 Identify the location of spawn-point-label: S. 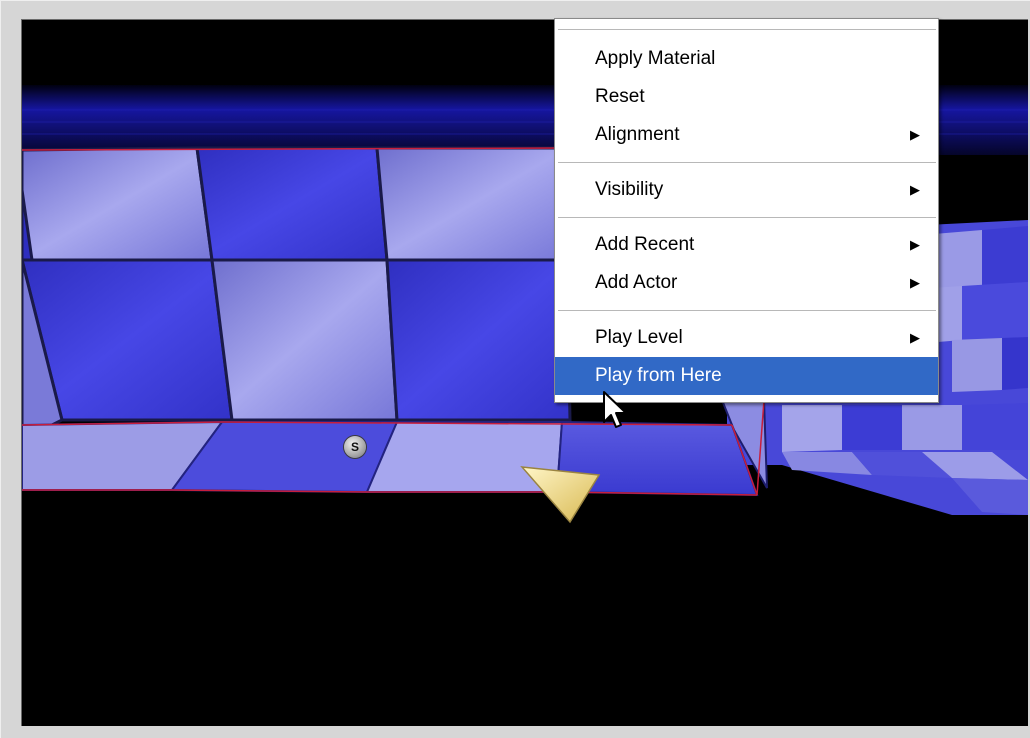
(354, 447).